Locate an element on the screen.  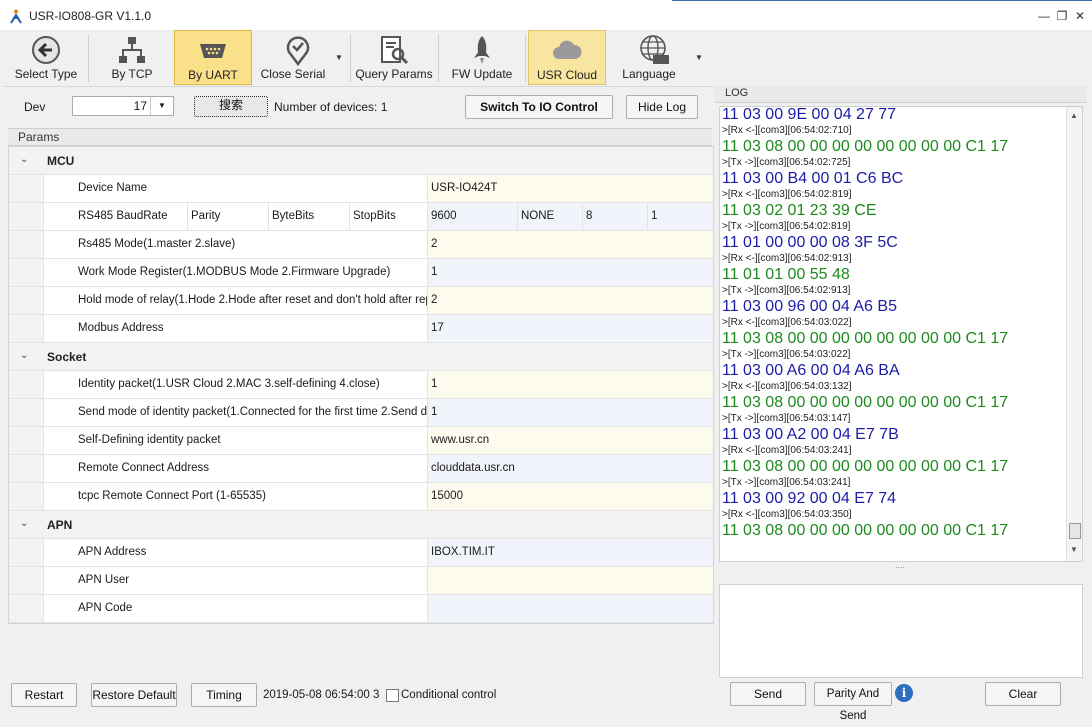
fw-update-label: FW Update is located at coordinates (482, 74).